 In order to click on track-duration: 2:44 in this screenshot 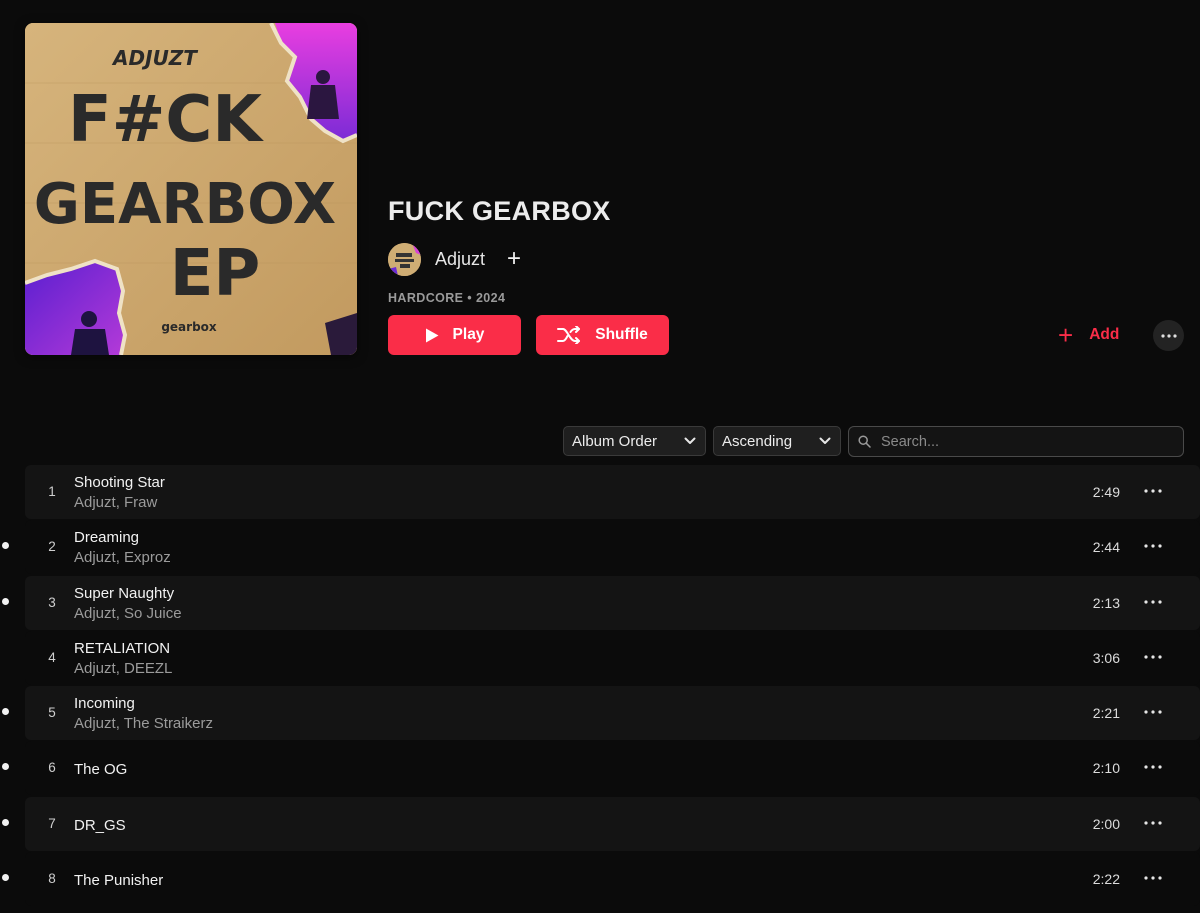, I will do `click(1106, 547)`.